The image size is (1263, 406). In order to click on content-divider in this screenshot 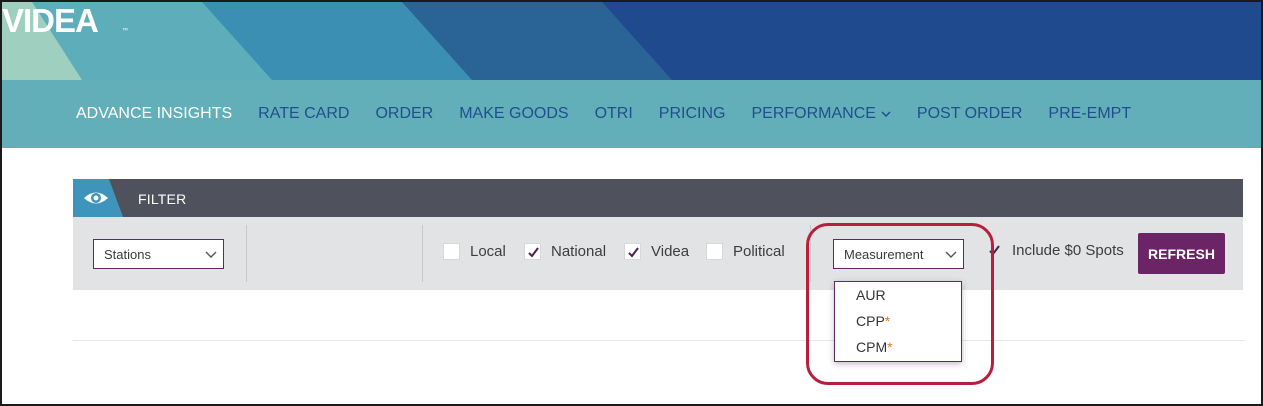, I will do `click(659, 340)`.